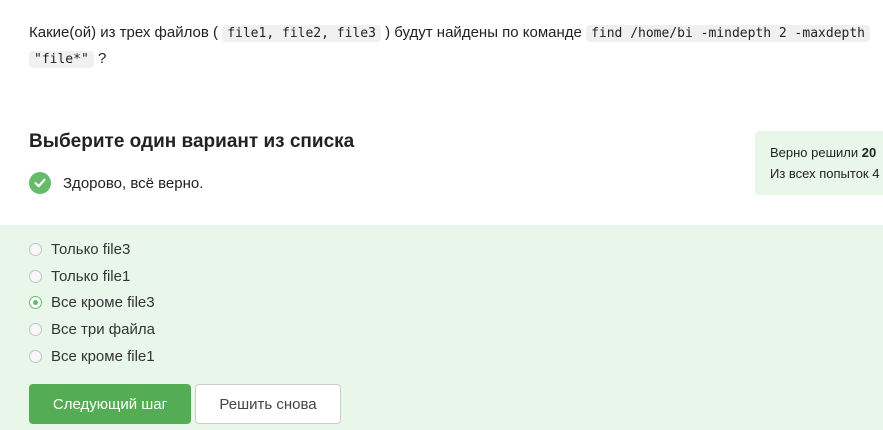  I want to click on question-text-middle: ) будут найдены по команде, so click(483, 32).